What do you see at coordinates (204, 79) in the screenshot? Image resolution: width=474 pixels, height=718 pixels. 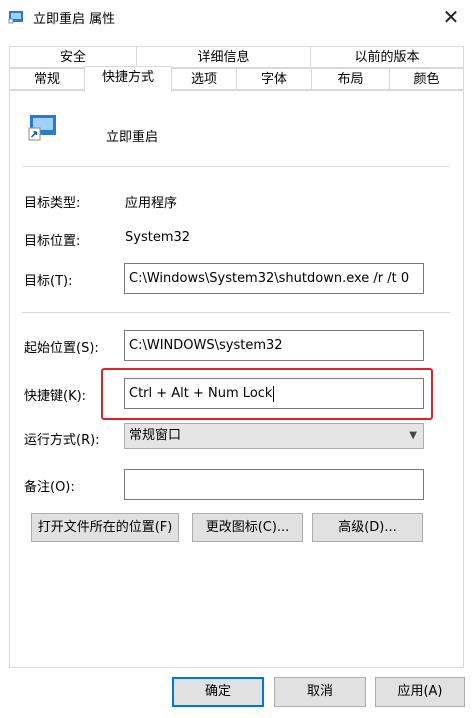 I see `tab-options: 选项` at bounding box center [204, 79].